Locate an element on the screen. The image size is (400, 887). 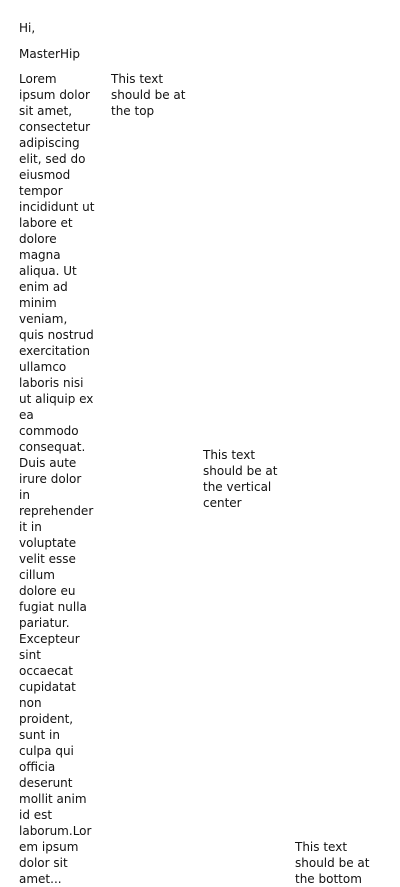
top-aligned-text: This text should be at the top is located at coordinates (148, 95).